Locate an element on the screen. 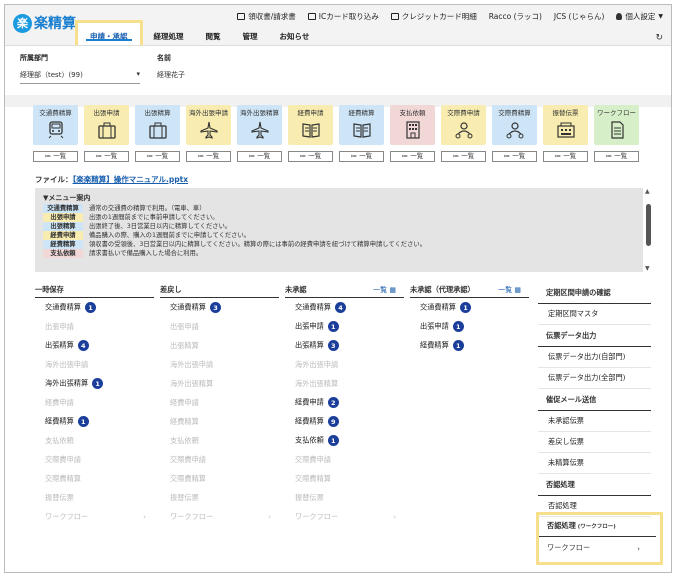 This screenshot has width=676, height=577. tab-apply-approve: 申請・承認 is located at coordinates (109, 32).